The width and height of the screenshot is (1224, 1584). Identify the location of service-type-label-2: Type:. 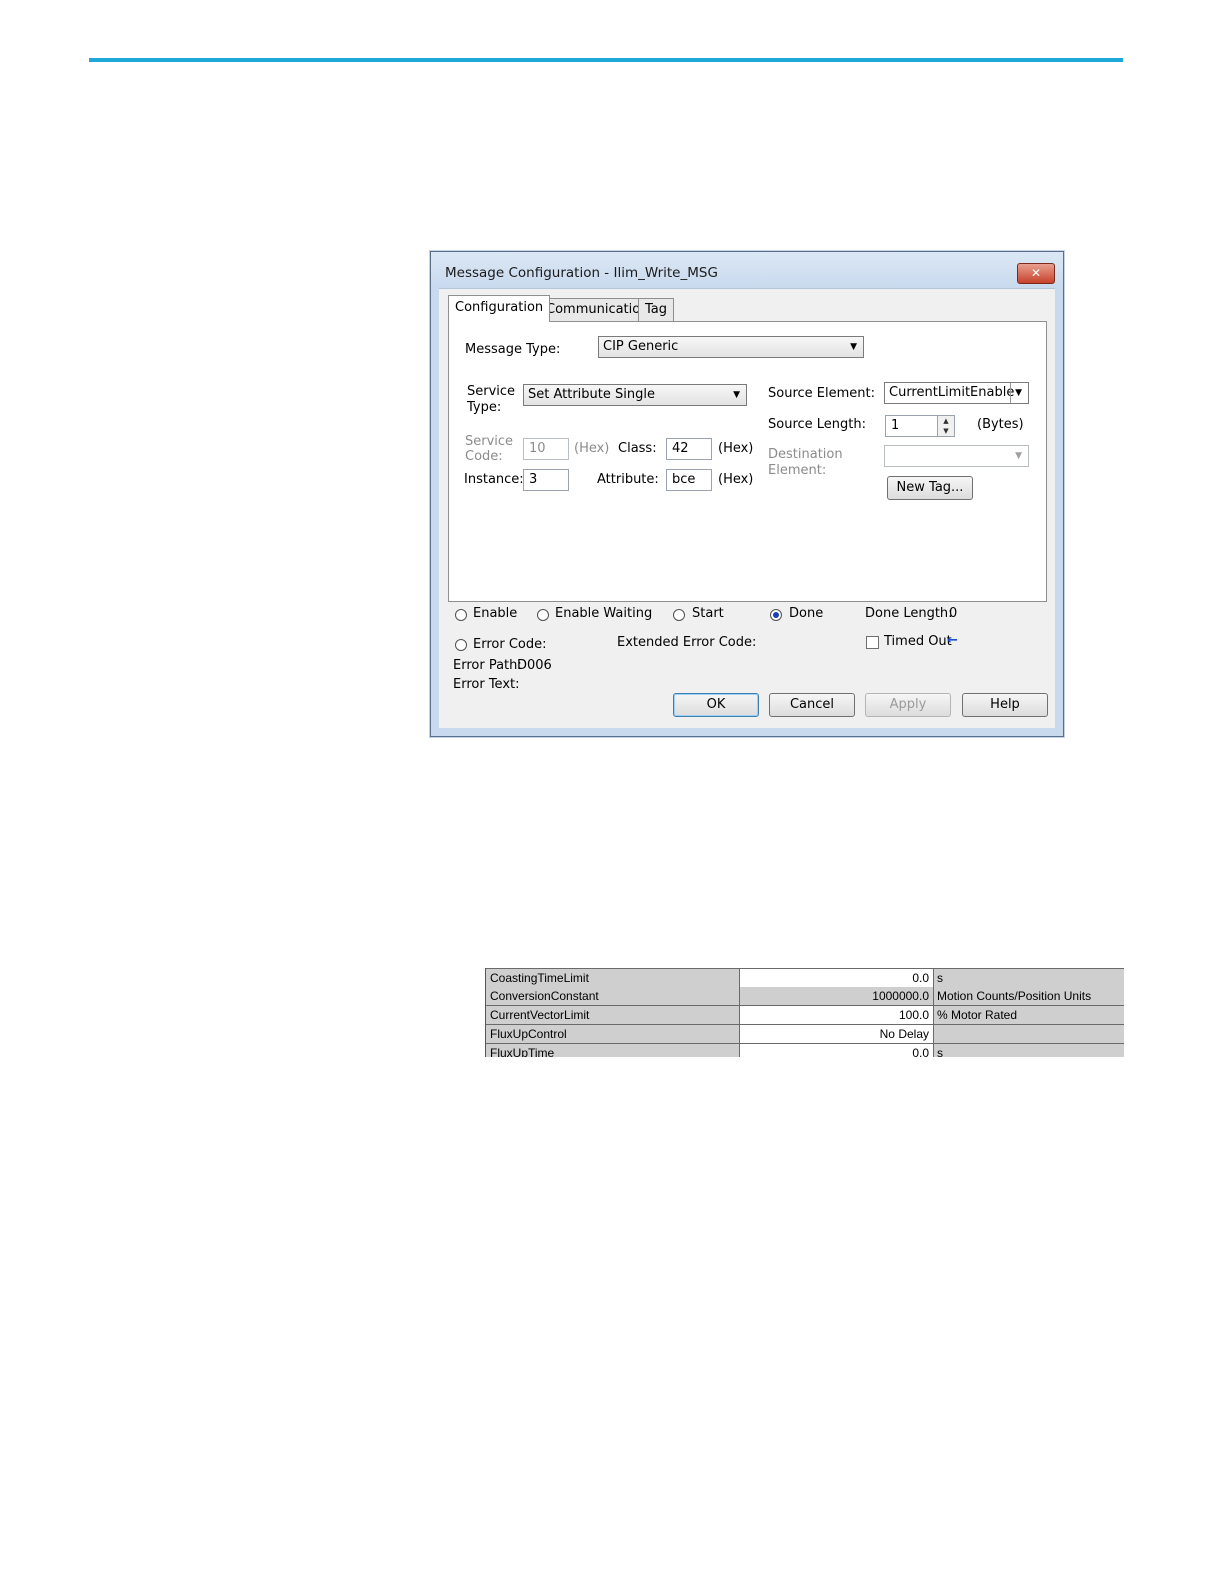
(484, 407).